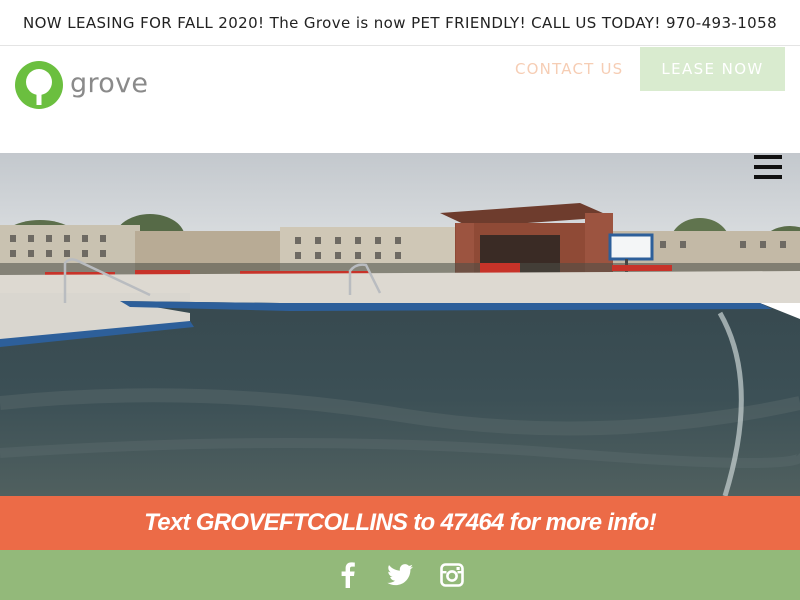  Describe the element at coordinates (109, 83) in the screenshot. I see `logo-wordmark: grove` at that location.